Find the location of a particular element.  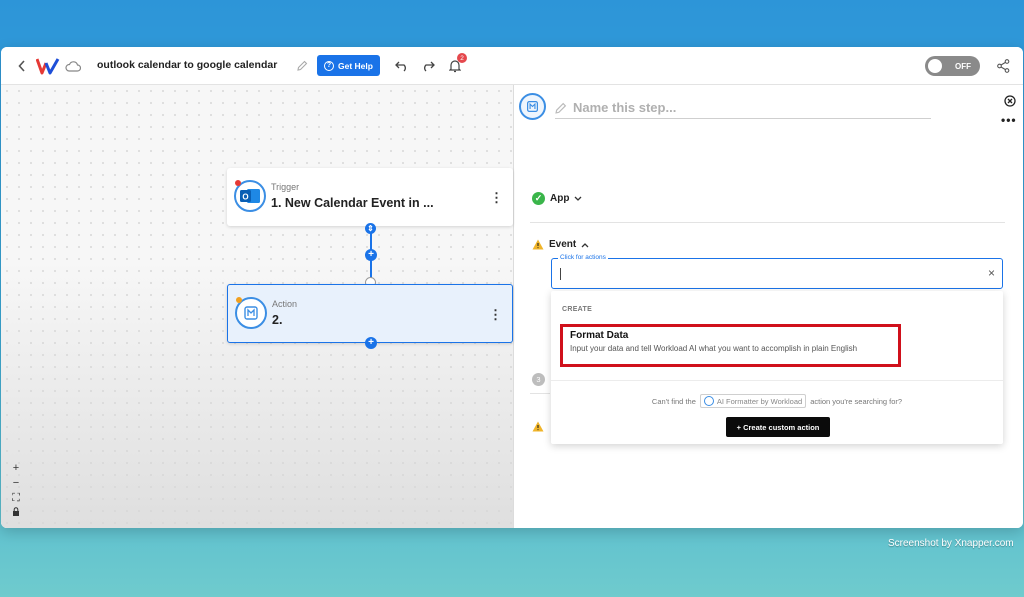

more-options-icon: ••• is located at coordinates (1009, 120).